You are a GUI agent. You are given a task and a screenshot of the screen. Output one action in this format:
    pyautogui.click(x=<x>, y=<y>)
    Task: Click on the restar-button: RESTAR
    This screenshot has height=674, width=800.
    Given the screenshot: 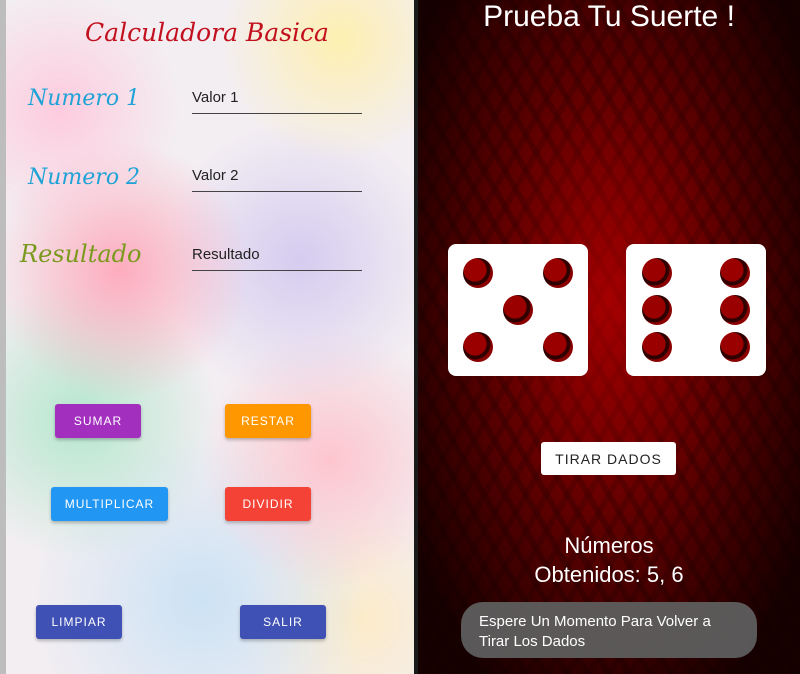 What is the action you would take?
    pyautogui.click(x=268, y=421)
    